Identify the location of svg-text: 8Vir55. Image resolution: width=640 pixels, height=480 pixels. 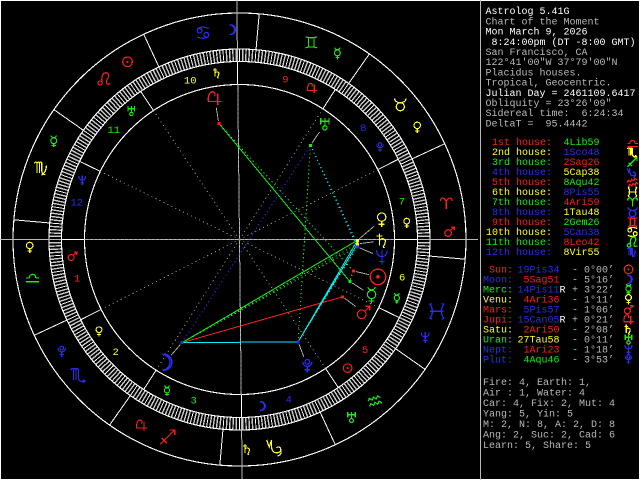
(582, 253).